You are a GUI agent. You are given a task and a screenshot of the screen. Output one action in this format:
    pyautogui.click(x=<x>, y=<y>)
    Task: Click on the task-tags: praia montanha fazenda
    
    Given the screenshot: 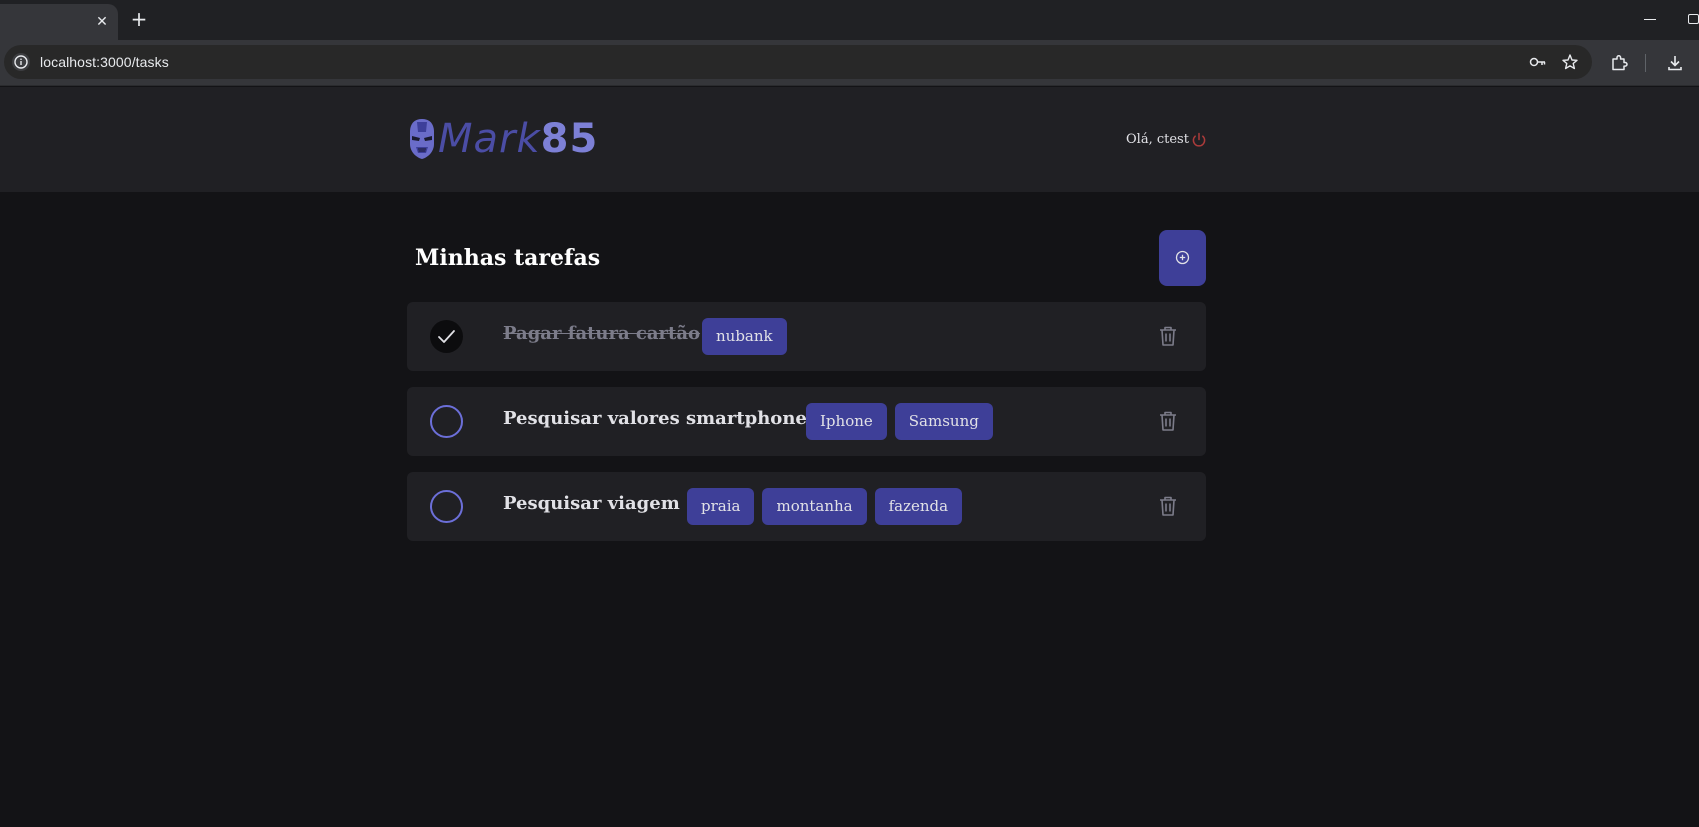 What is the action you would take?
    pyautogui.click(x=825, y=506)
    